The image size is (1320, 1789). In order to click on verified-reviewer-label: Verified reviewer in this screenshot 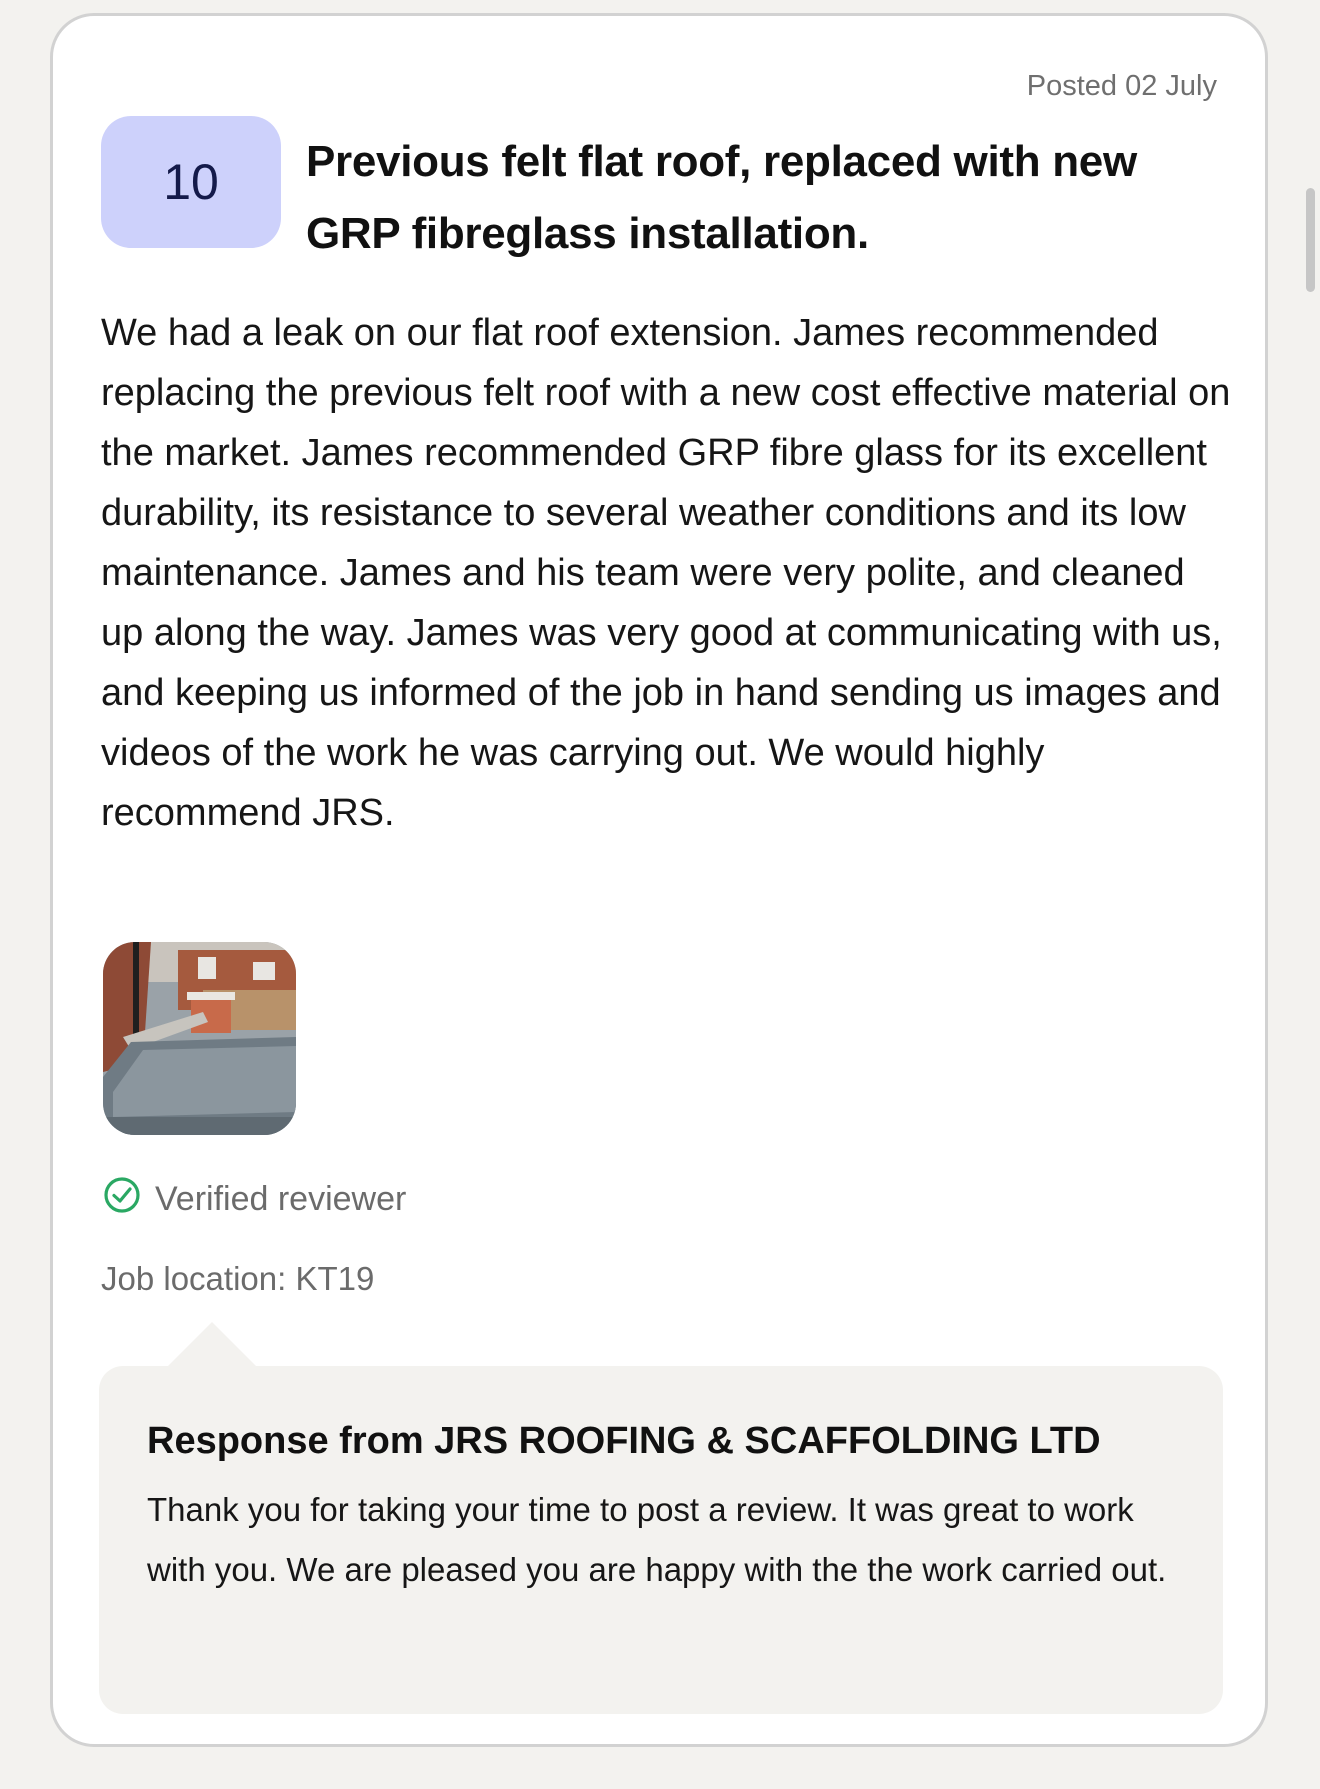, I will do `click(281, 1199)`.